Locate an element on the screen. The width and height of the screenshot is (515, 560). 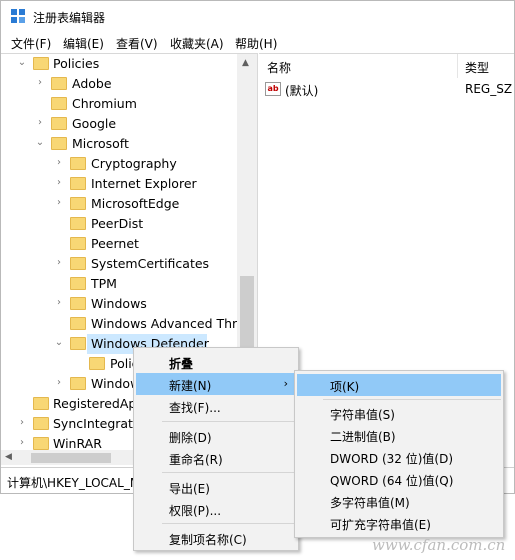
tree-item: Chromium is located at coordinates (121, 104).